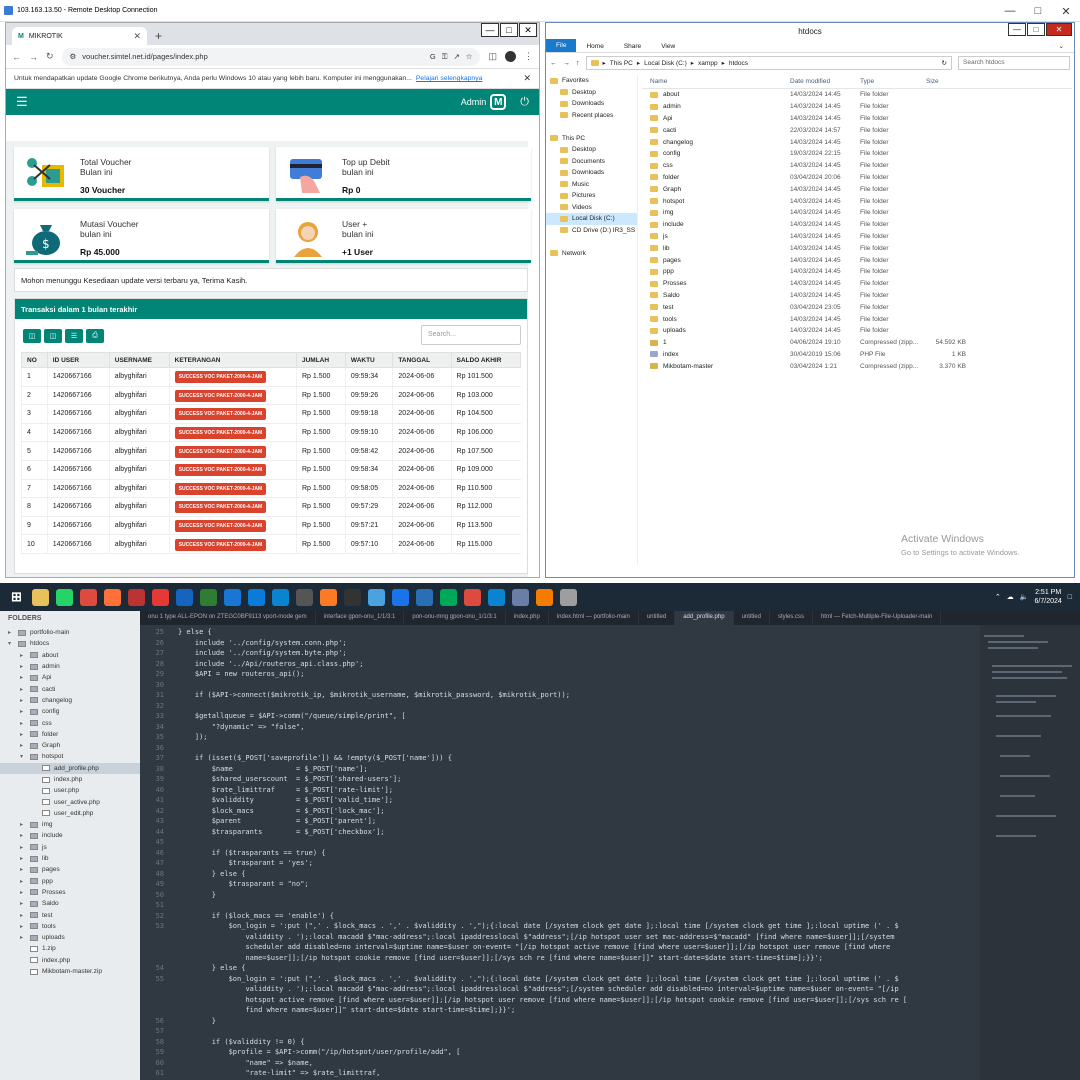  I want to click on code-line: if ($trasparants == true) {, so click(578, 853).